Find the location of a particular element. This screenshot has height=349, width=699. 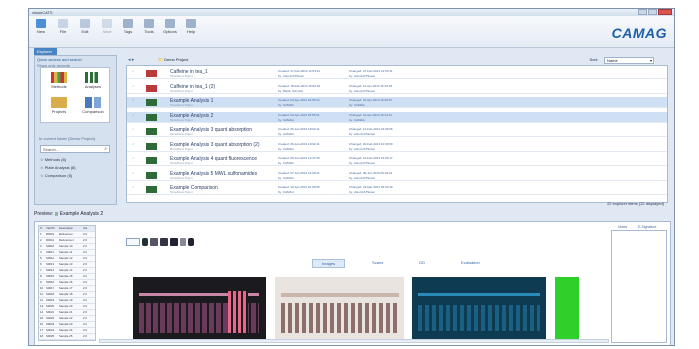

qa-analyses: Analyses is located at coordinates (93, 80).